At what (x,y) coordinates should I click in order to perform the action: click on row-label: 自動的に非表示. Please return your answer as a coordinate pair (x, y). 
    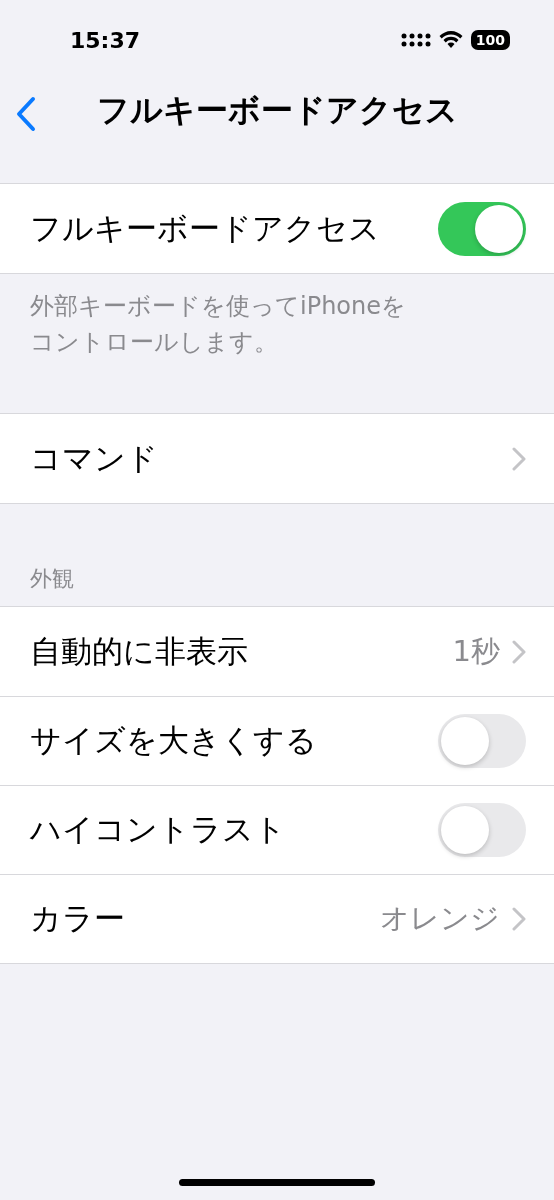
    Looking at the image, I should click on (139, 651).